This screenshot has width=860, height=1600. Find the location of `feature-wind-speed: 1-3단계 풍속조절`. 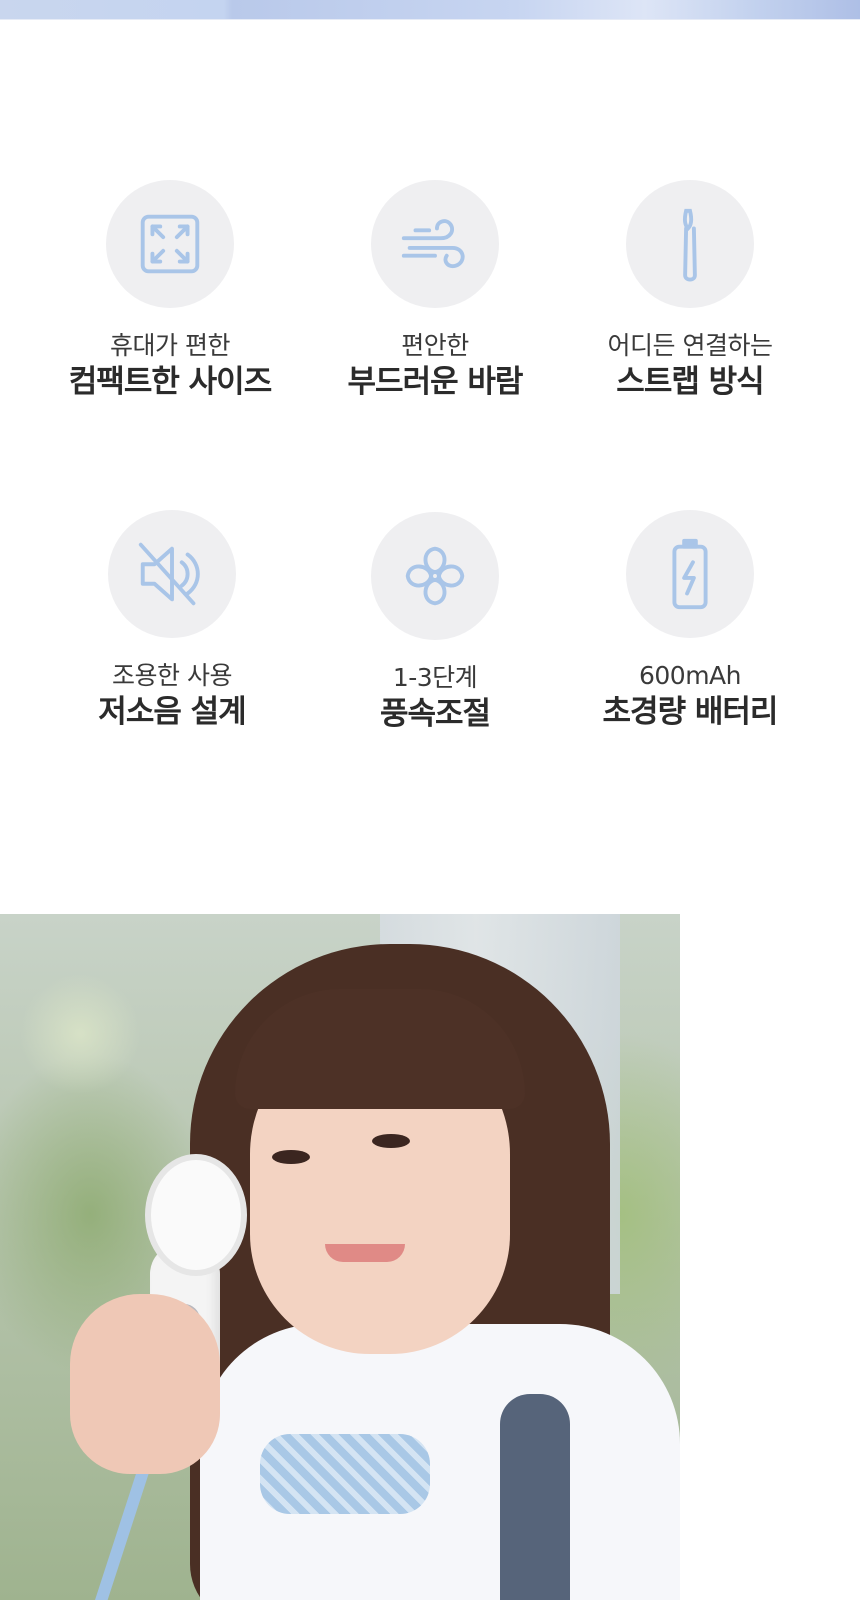

feature-wind-speed: 1-3단계 풍속조절 is located at coordinates (435, 623).